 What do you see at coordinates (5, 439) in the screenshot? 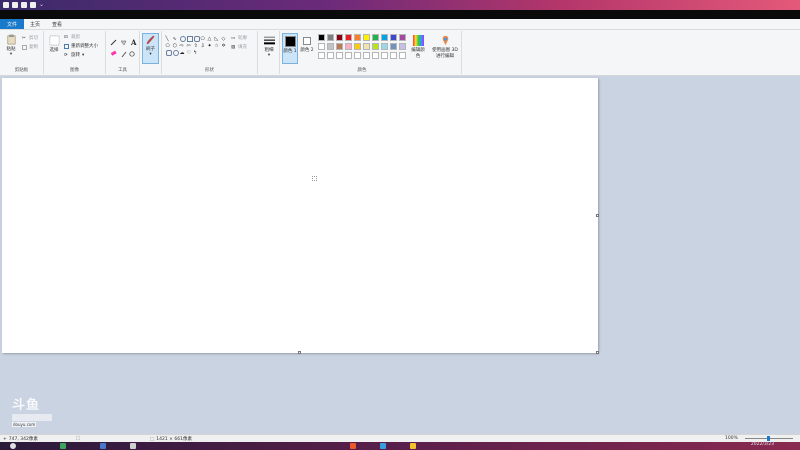
I see `crosshair-icon: +` at bounding box center [5, 439].